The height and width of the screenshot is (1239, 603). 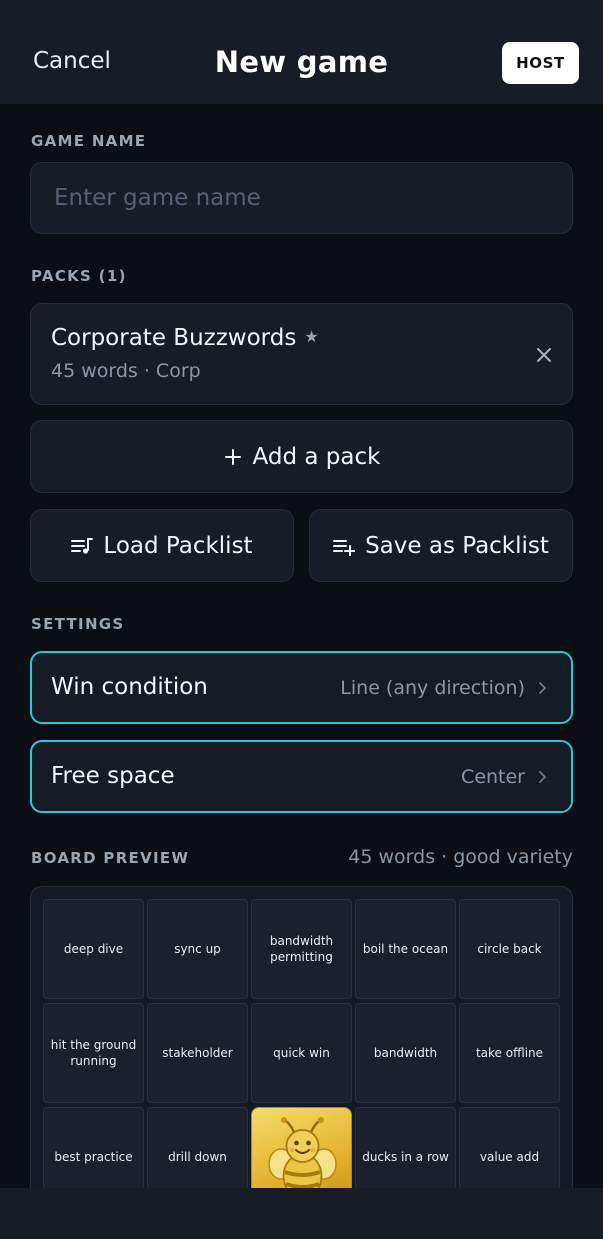 I want to click on add-pack-button: Add a pack, so click(x=301, y=456).